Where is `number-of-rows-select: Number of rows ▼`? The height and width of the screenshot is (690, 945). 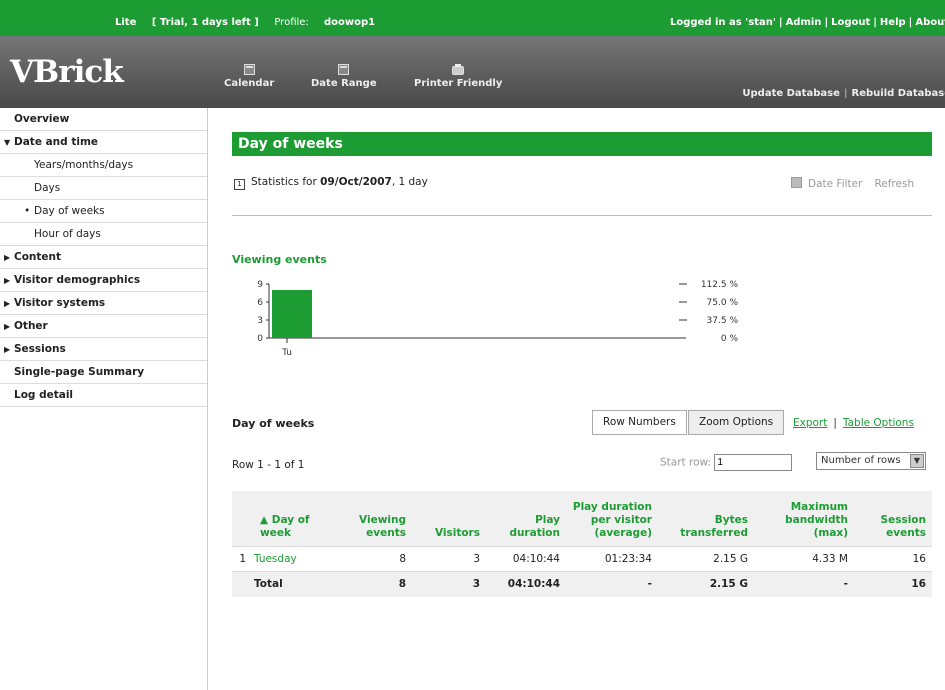
number-of-rows-select: Number of rows ▼ is located at coordinates (871, 461).